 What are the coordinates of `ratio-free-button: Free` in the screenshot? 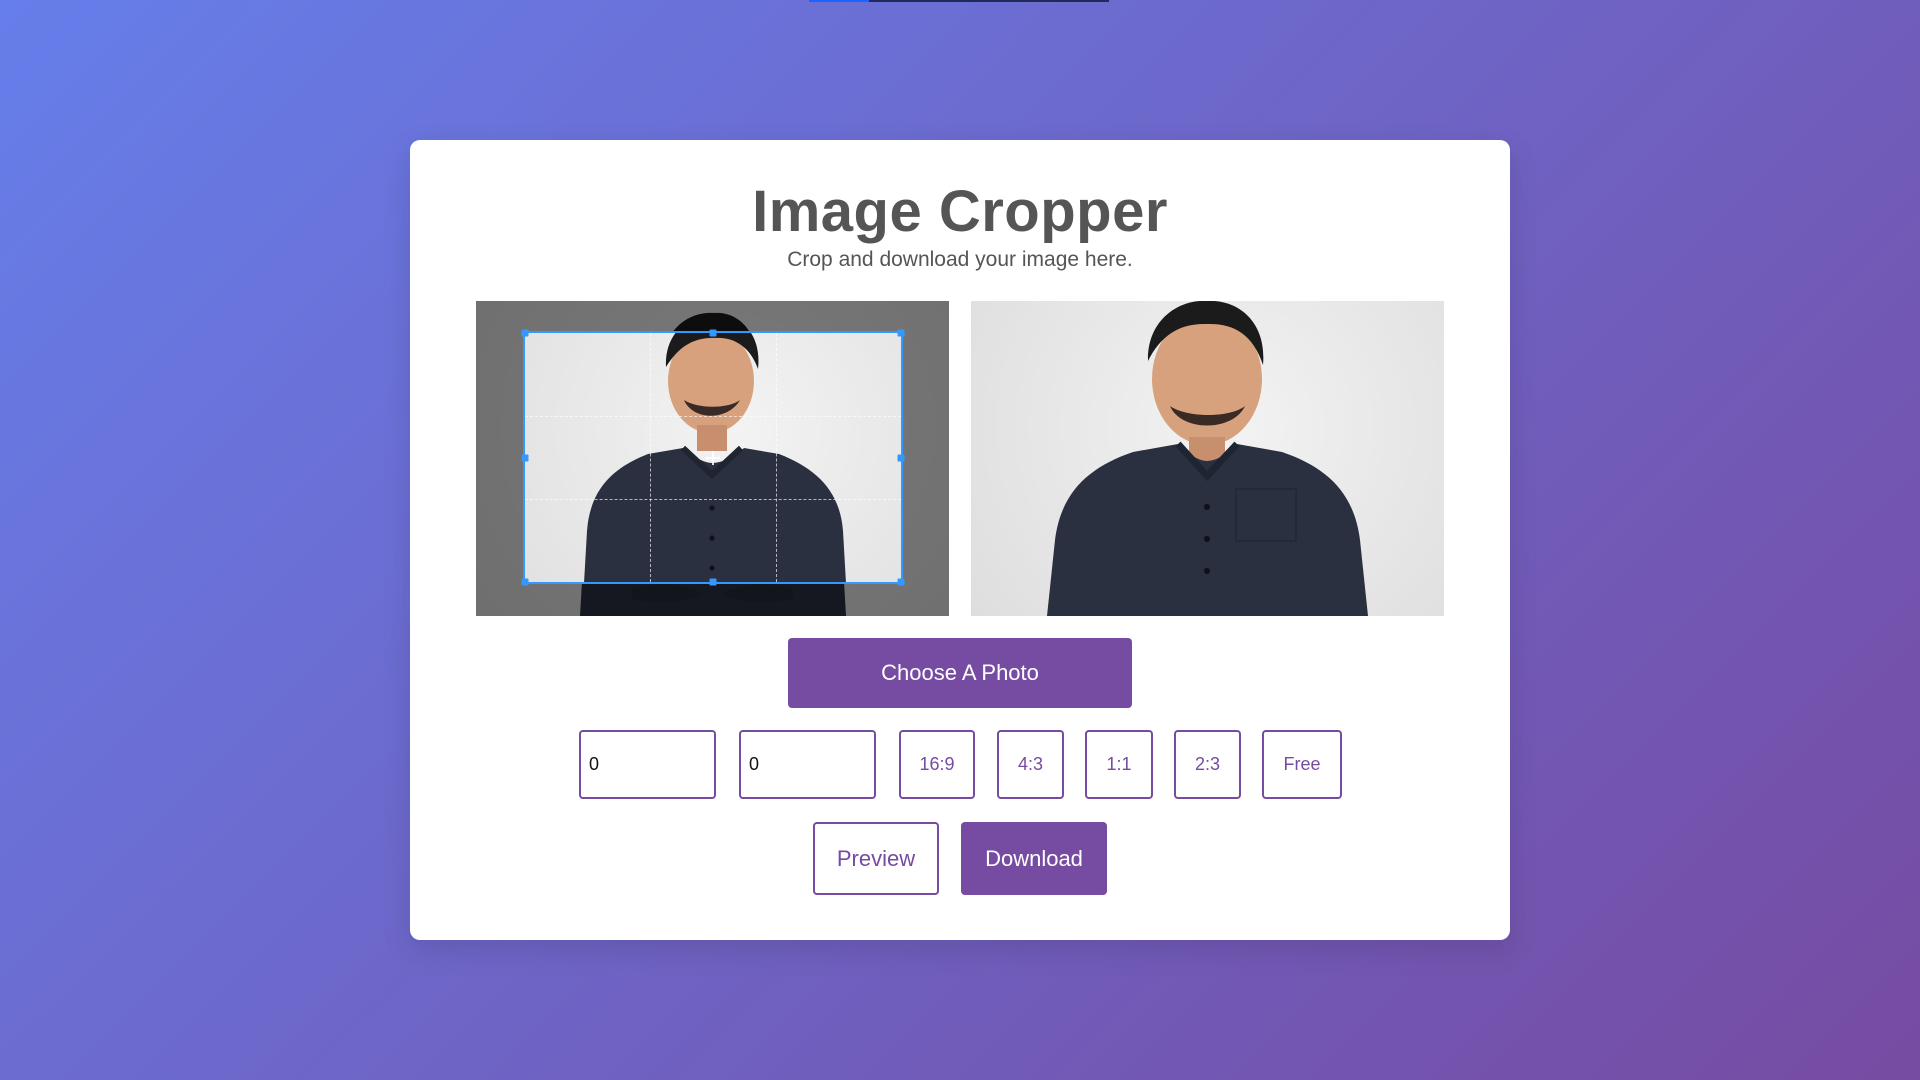 It's located at (1302, 764).